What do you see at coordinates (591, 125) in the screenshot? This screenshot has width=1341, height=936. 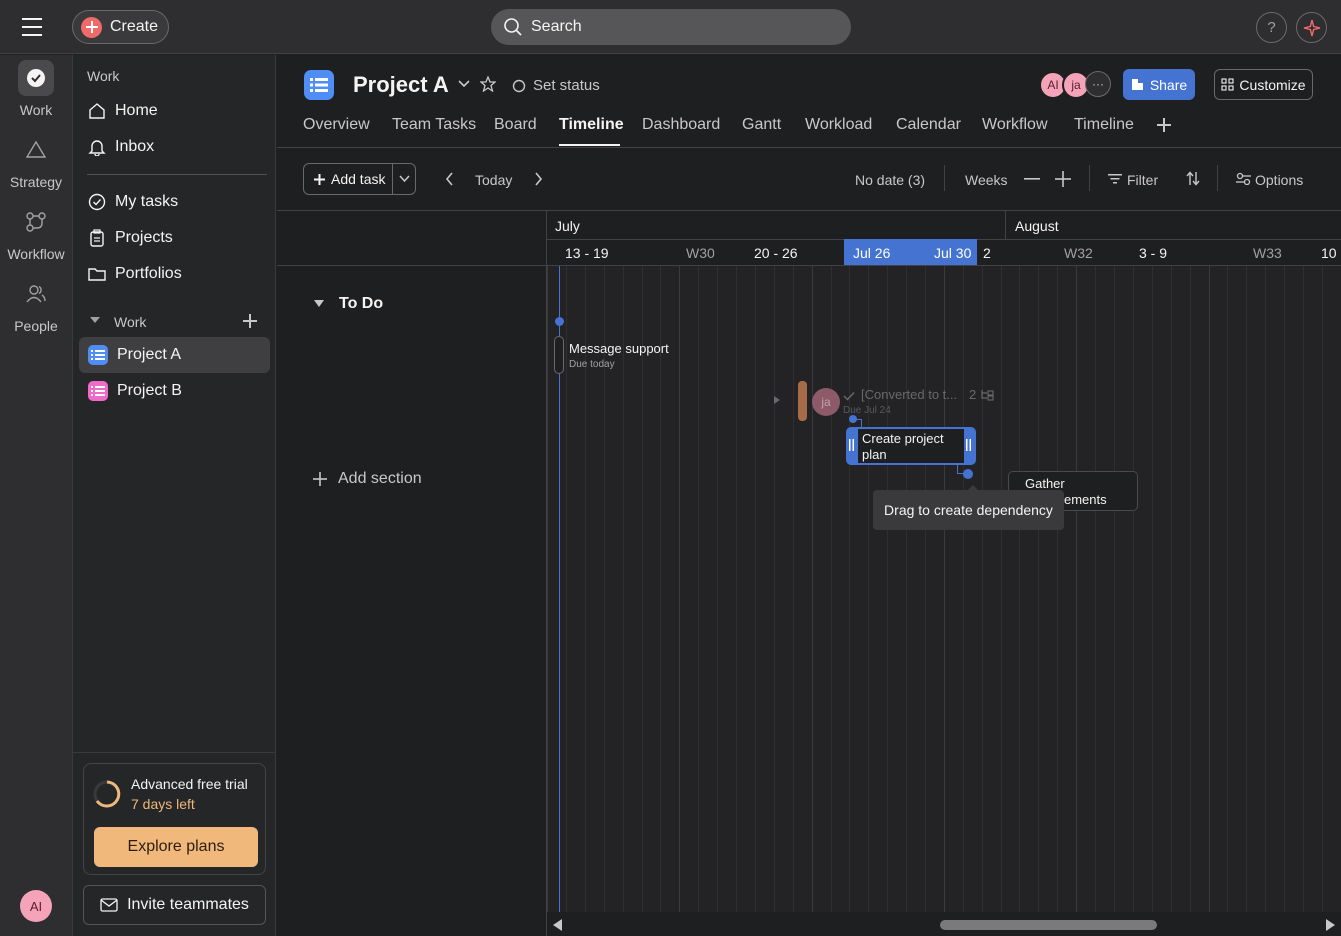 I see `tab-timeline: Timeline` at bounding box center [591, 125].